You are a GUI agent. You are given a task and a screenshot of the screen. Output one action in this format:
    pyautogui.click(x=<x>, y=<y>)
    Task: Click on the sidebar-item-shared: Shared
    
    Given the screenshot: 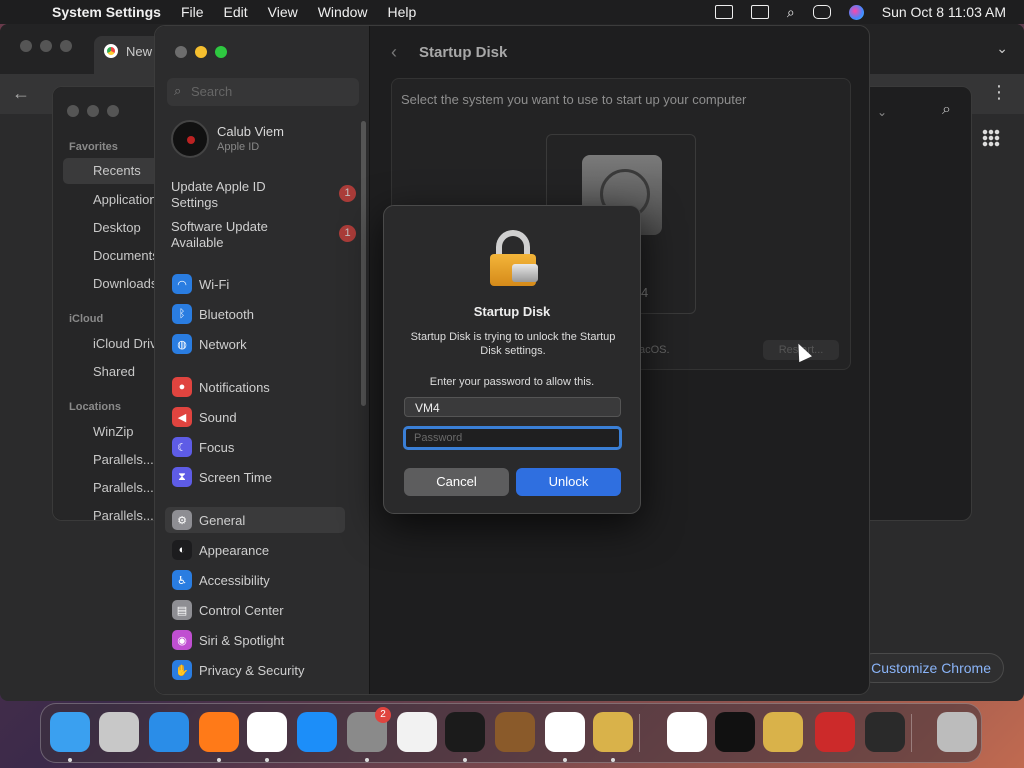 What is the action you would take?
    pyautogui.click(x=114, y=371)
    